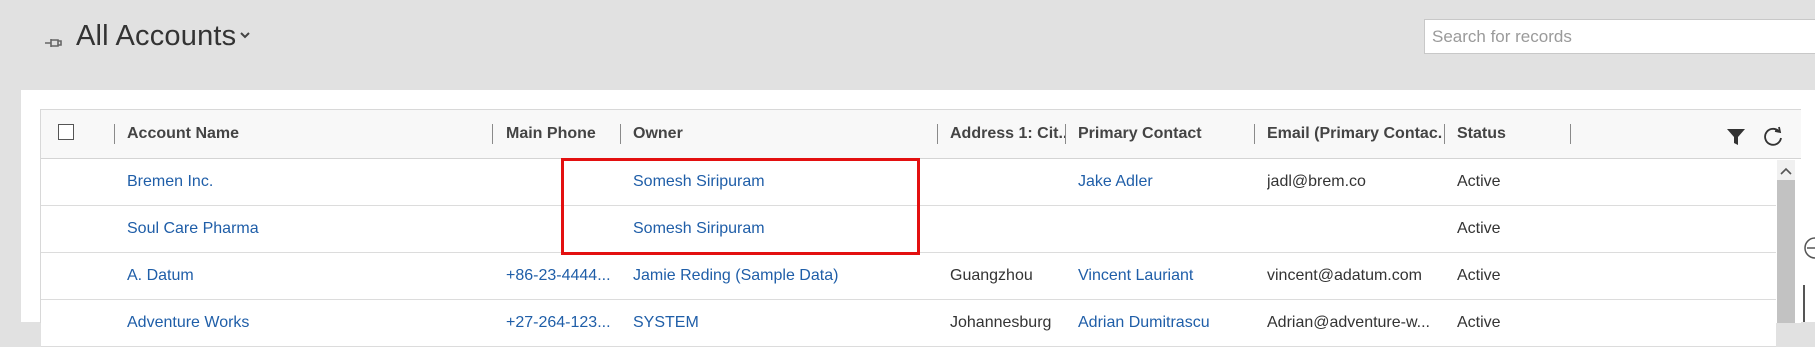 Image resolution: width=1815 pixels, height=347 pixels. Describe the element at coordinates (1163, 134) in the screenshot. I see `column-header-primary-contact: Primary Contact` at that location.